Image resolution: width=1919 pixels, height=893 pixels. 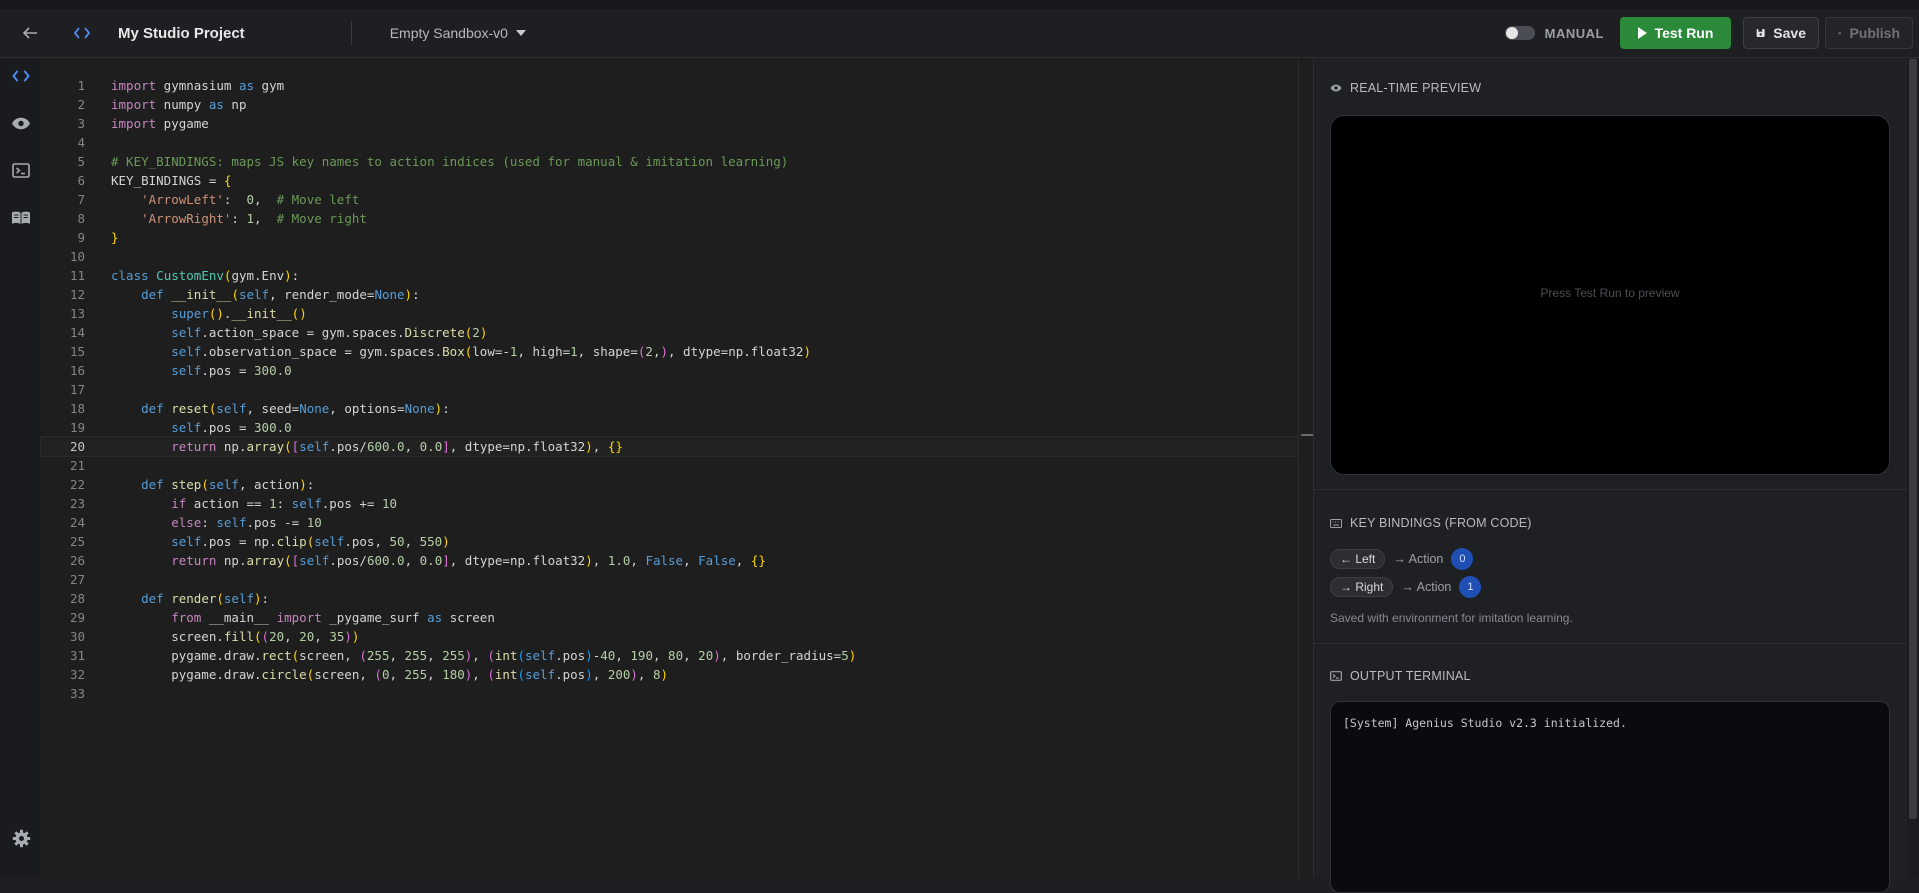 I want to click on code-text: KEY_BINDINGS = {, so click(x=171, y=180).